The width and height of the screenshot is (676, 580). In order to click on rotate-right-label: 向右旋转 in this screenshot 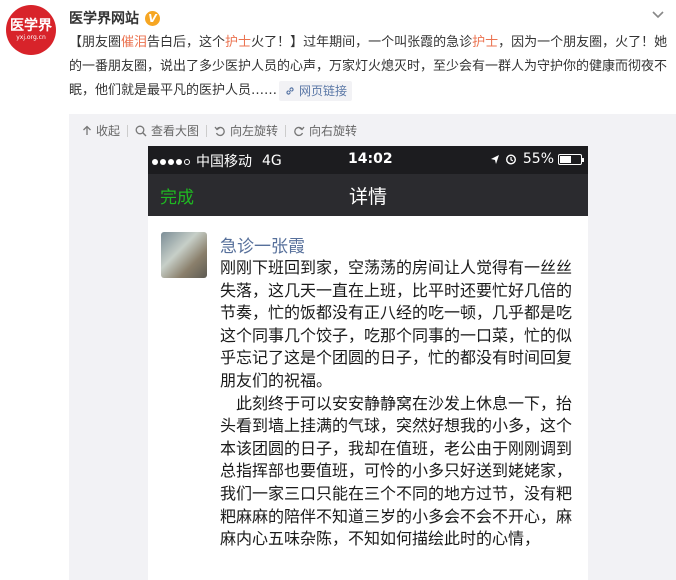, I will do `click(333, 131)`.